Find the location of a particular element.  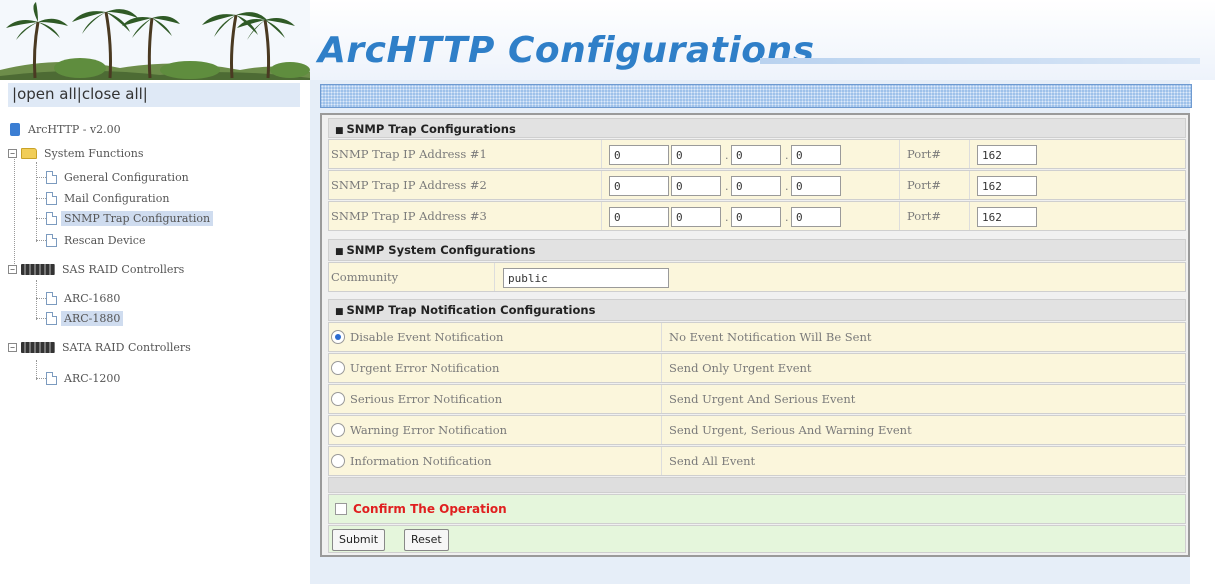

confirm-label: Confirm The Operation is located at coordinates (430, 509).